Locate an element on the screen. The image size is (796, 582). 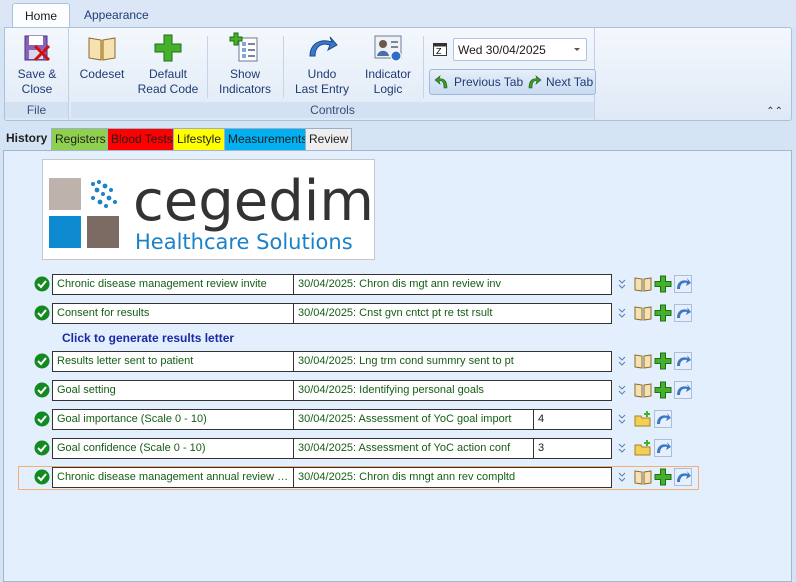
tab-registers: Registers is located at coordinates (80, 139).